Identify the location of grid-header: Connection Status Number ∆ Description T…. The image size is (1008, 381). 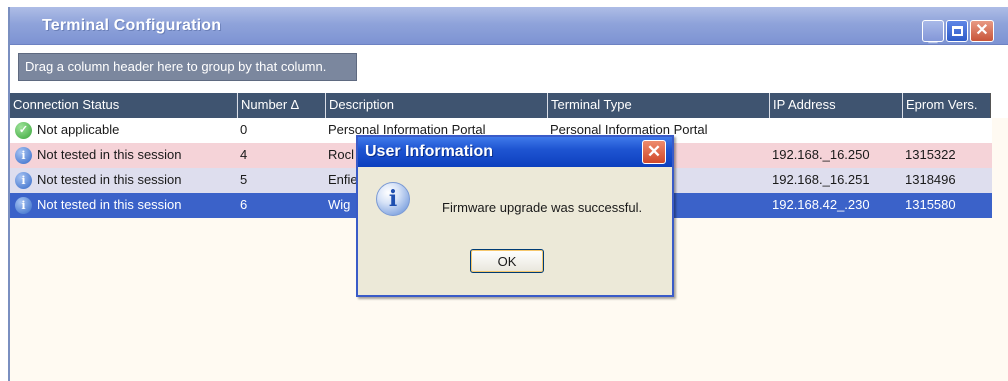
(509, 105).